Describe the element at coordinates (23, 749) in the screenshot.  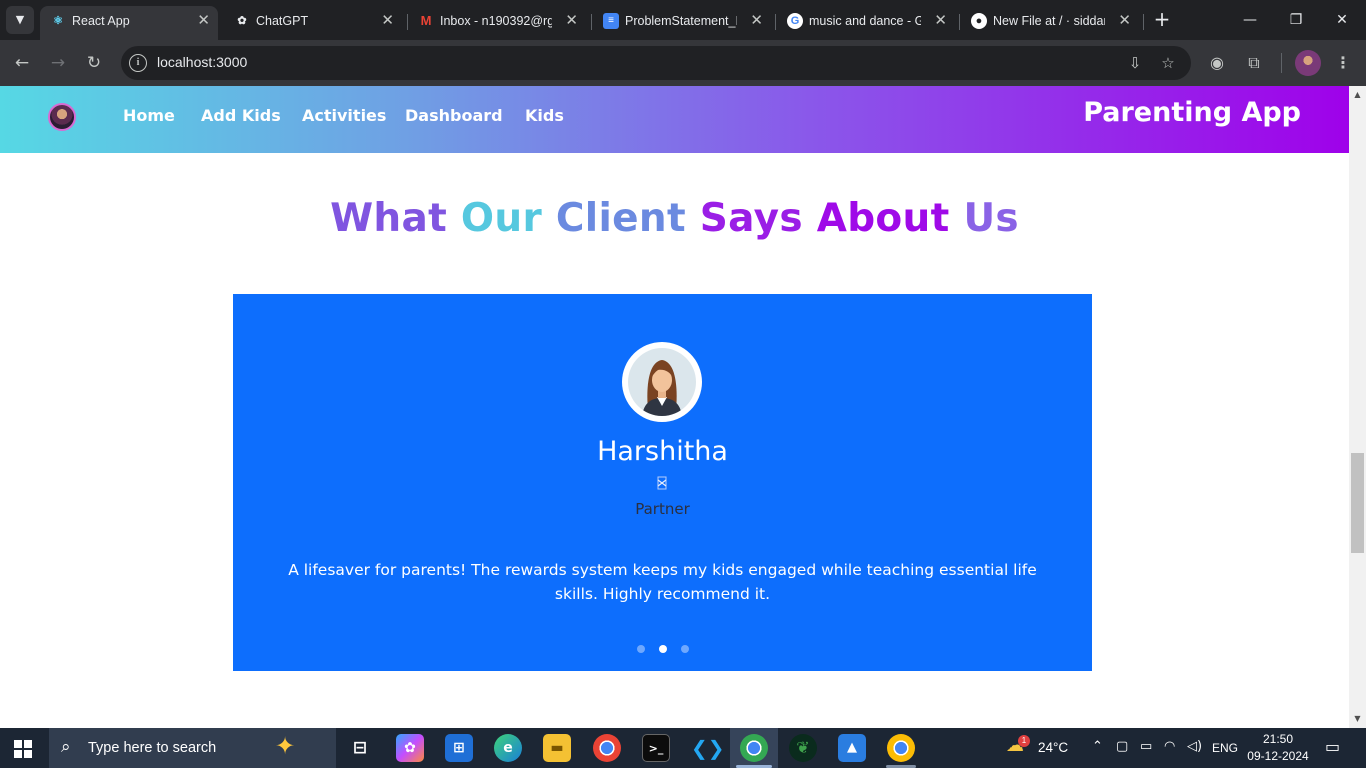
I see `windows-start-icon` at that location.